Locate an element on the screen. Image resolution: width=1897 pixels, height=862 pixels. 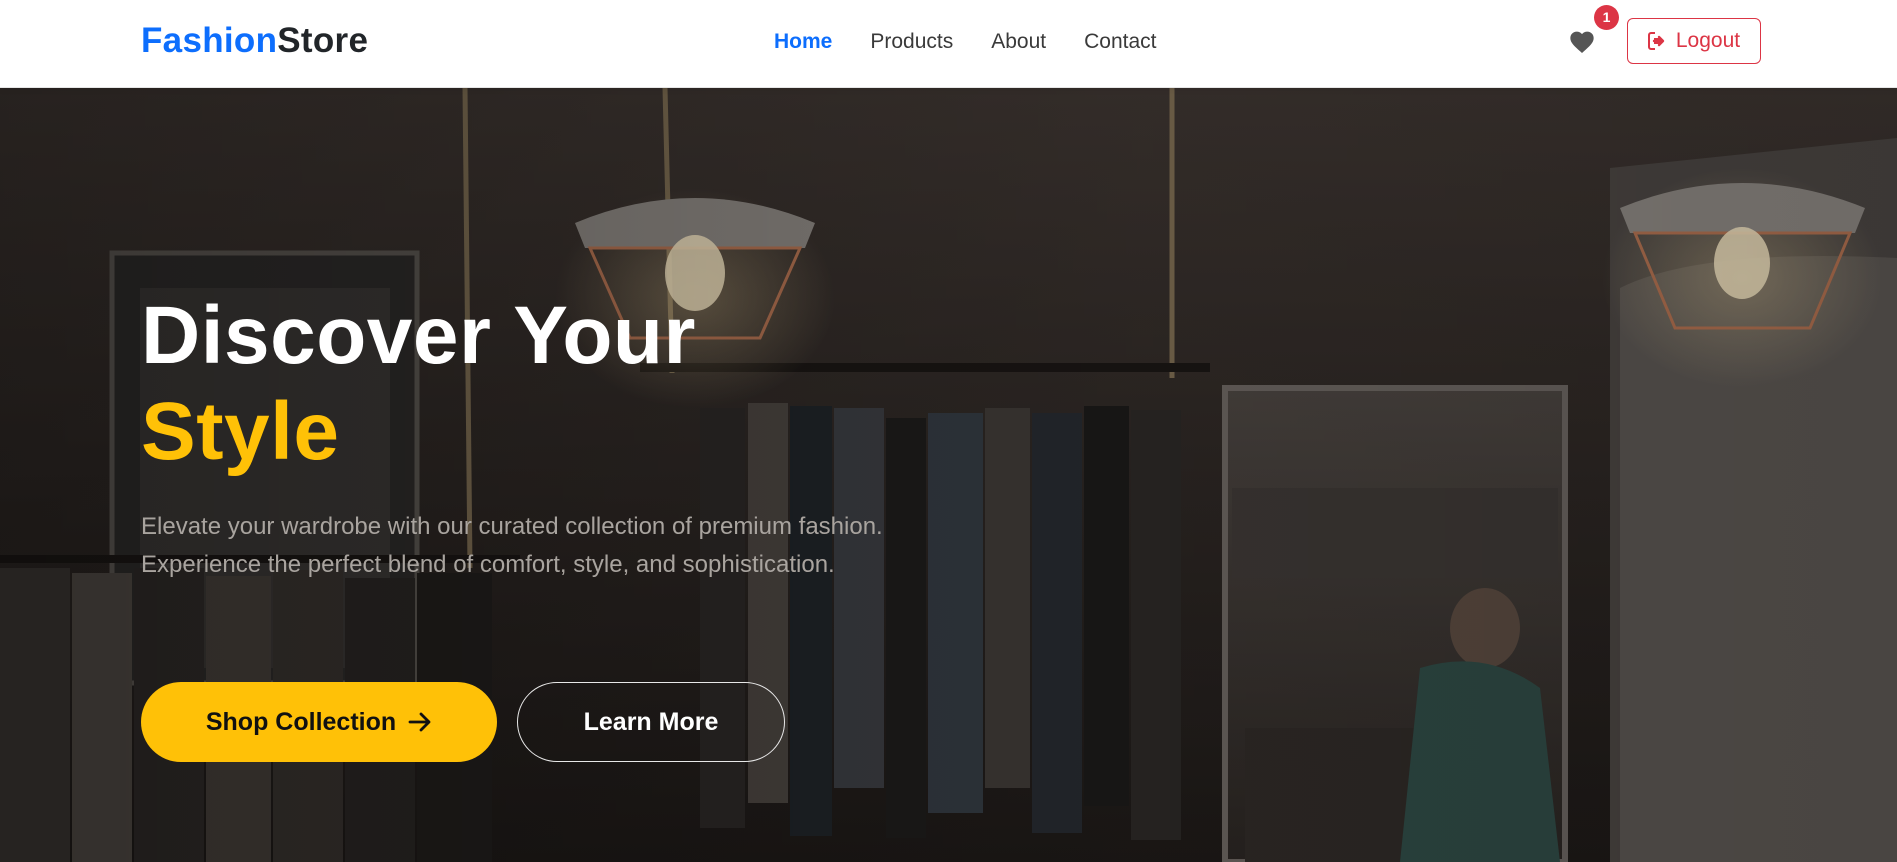
nav-link-contact: Contact is located at coordinates (1120, 42).